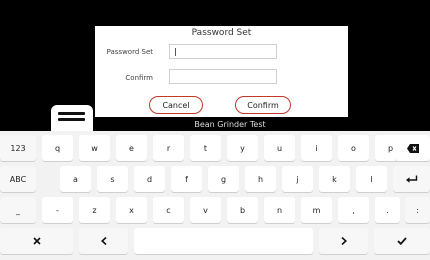  I want to click on confirm-label: Confirm, so click(139, 78).